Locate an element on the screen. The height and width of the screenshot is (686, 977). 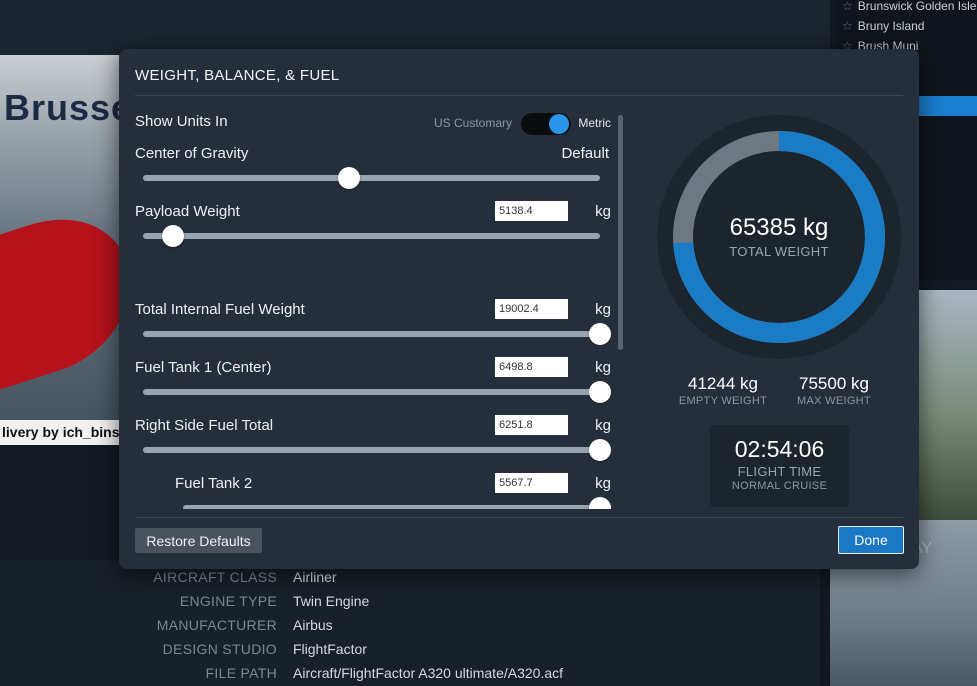
cg-value: Default is located at coordinates (585, 153).